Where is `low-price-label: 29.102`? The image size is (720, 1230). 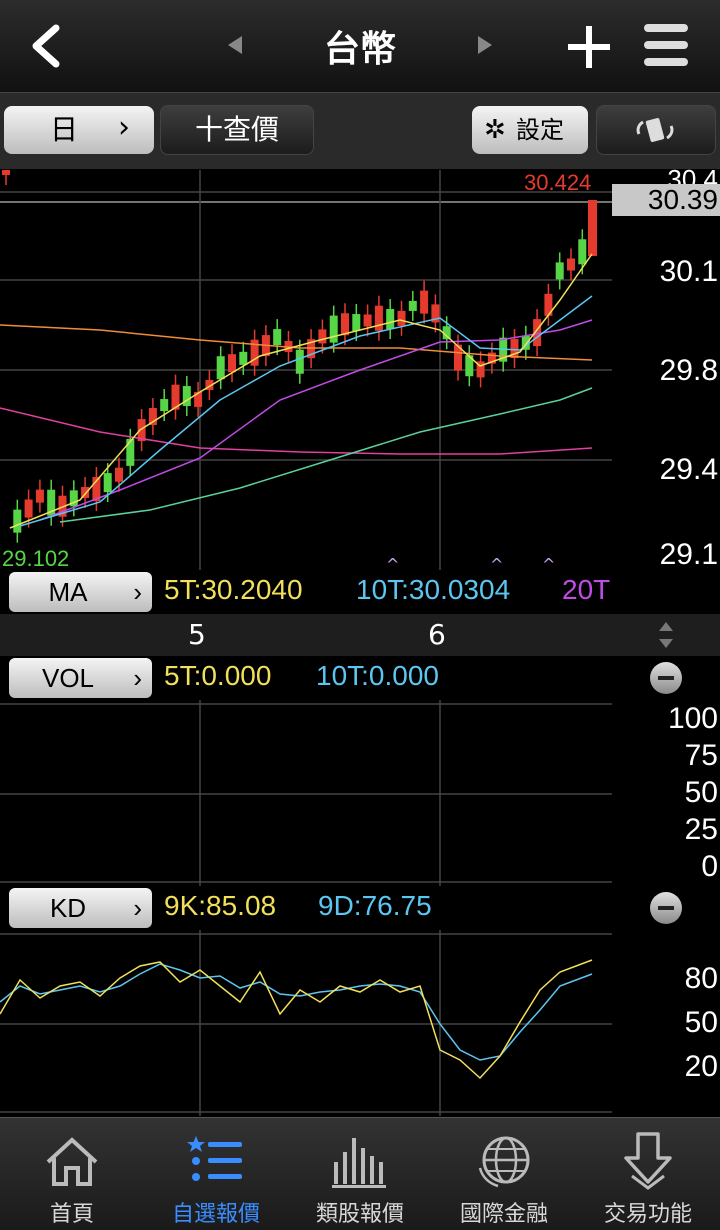
low-price-label: 29.102 is located at coordinates (36, 558).